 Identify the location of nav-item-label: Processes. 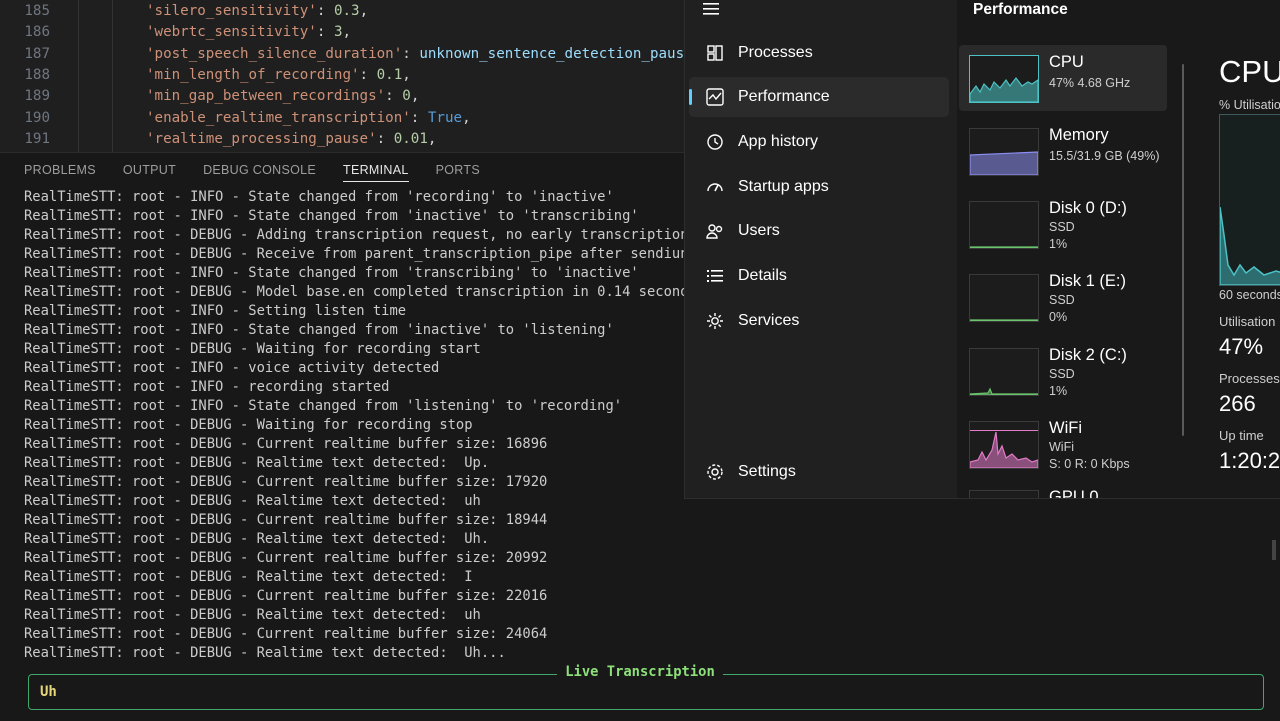
(775, 52).